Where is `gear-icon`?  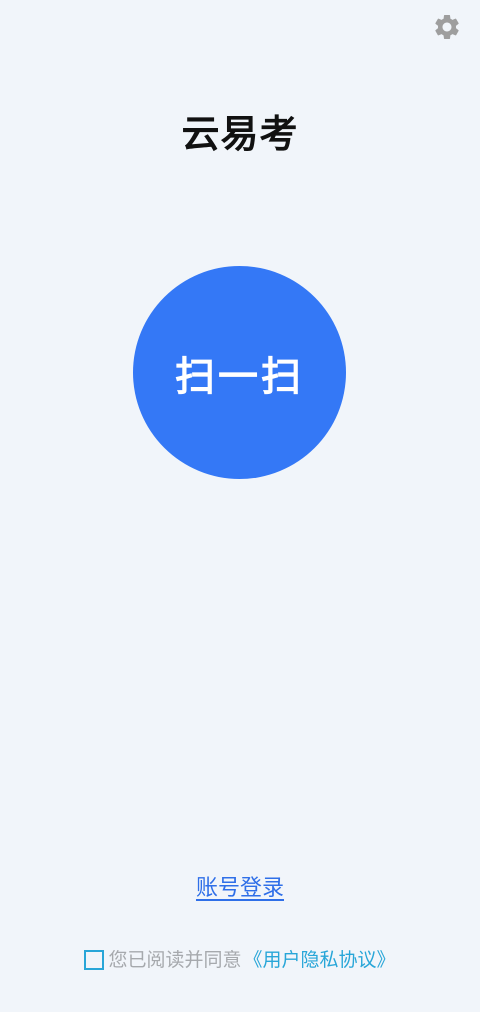 gear-icon is located at coordinates (447, 27).